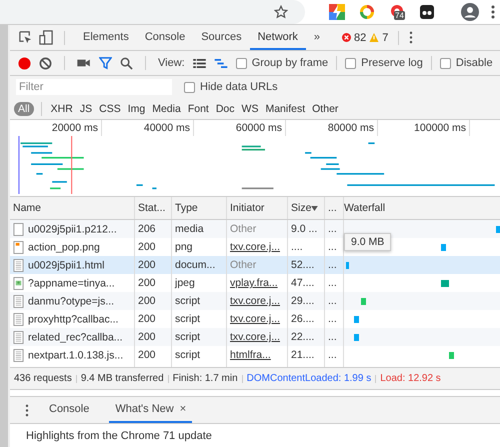  What do you see at coordinates (69, 410) in the screenshot?
I see `drawer-tab: Console` at bounding box center [69, 410].